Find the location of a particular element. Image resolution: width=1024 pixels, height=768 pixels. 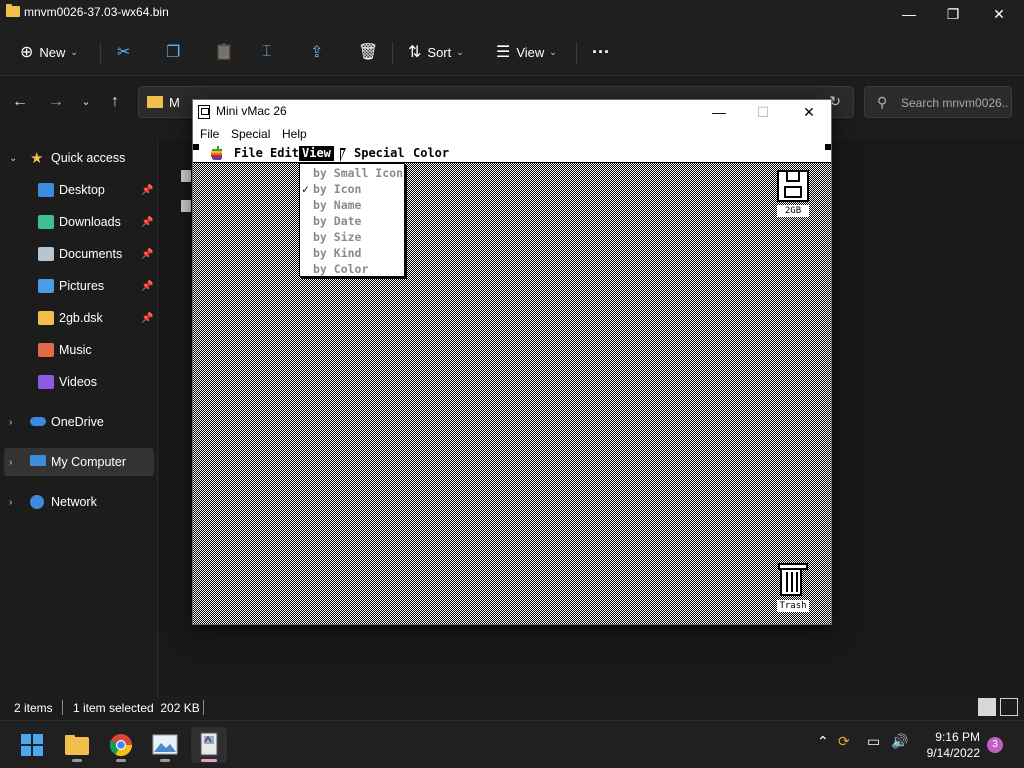

clock: 9:16 PM 9/14/2022 is located at coordinates (949, 745).